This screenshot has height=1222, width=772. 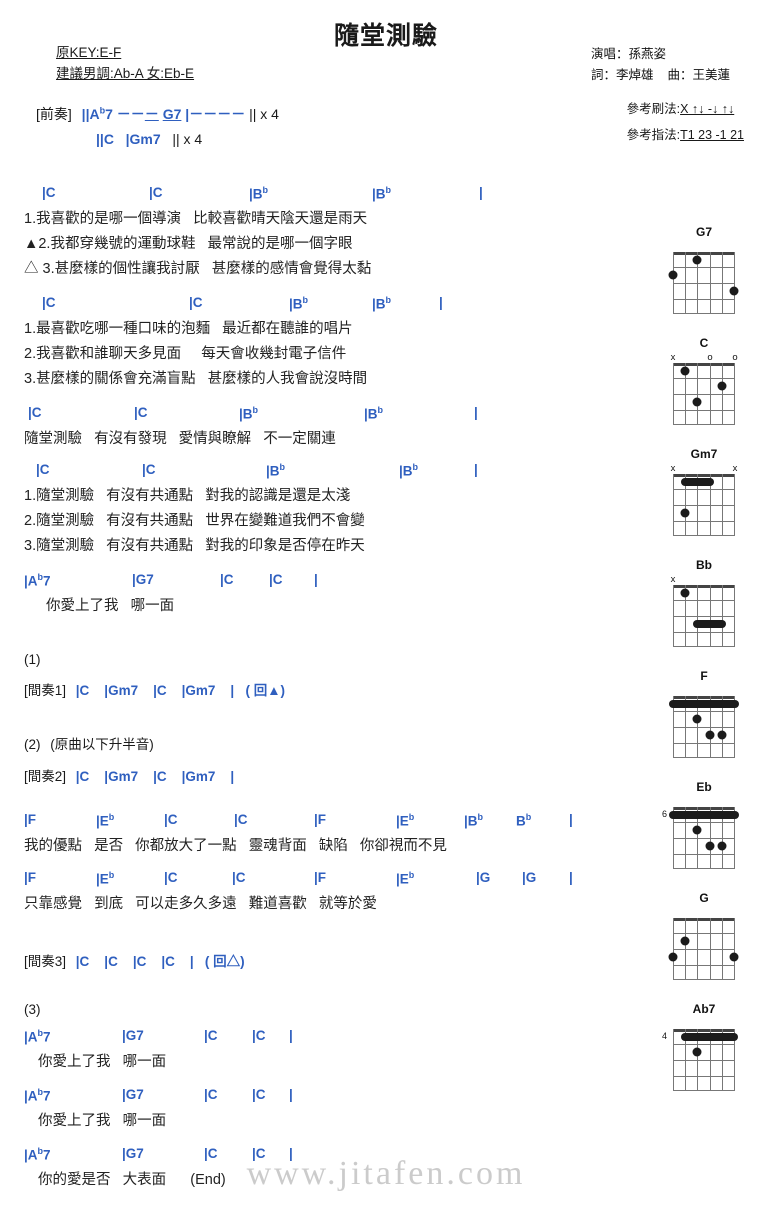 I want to click on chord-diagram-f: F, so click(x=704, y=713).